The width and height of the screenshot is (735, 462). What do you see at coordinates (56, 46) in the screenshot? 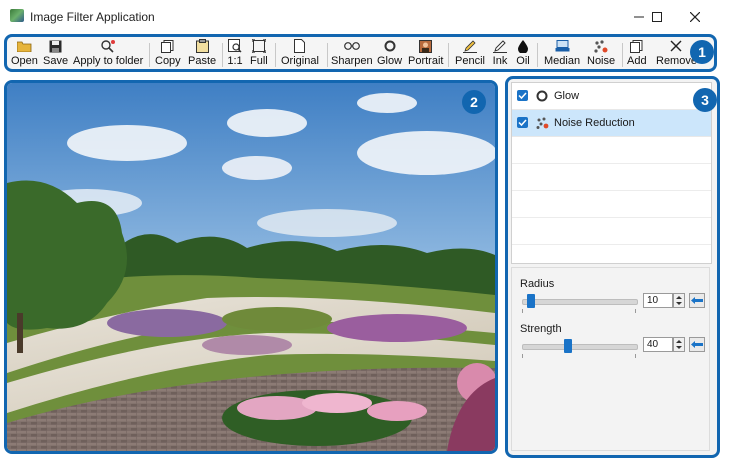
I see `floppy-disk-icon` at bounding box center [56, 46].